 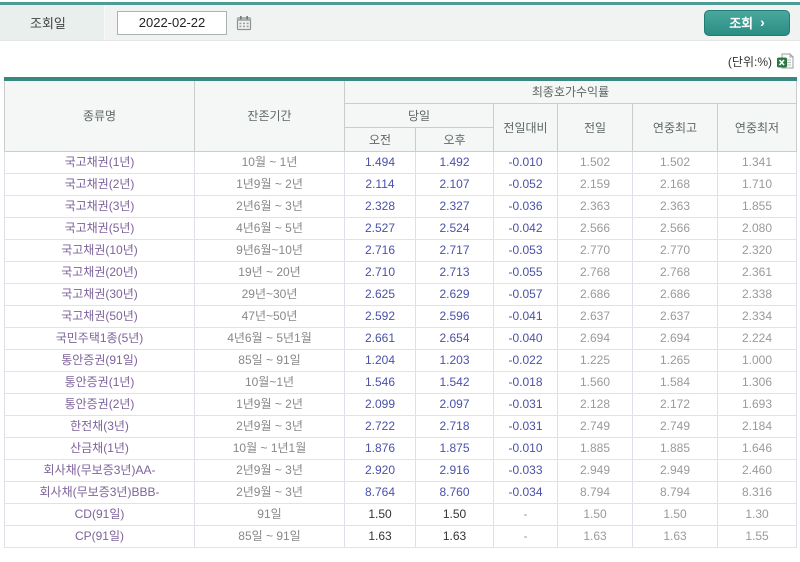 What do you see at coordinates (675, 184) in the screenshot?
I see `cell-year-high: 2.168` at bounding box center [675, 184].